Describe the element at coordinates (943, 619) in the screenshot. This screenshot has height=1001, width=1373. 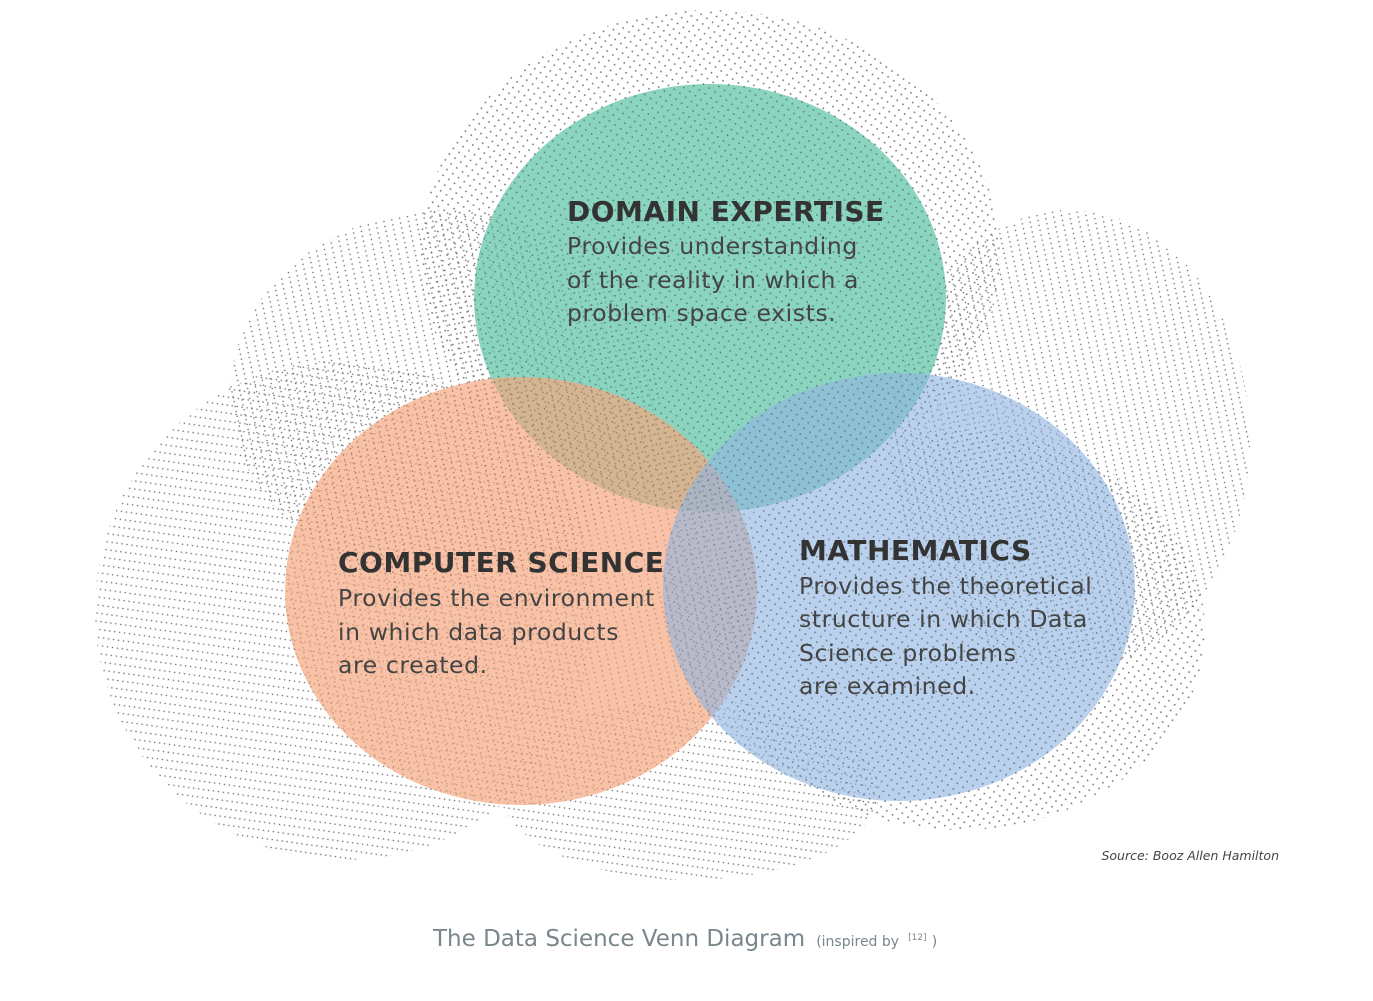
I see `mathematics-line-2: structure in which Data` at that location.